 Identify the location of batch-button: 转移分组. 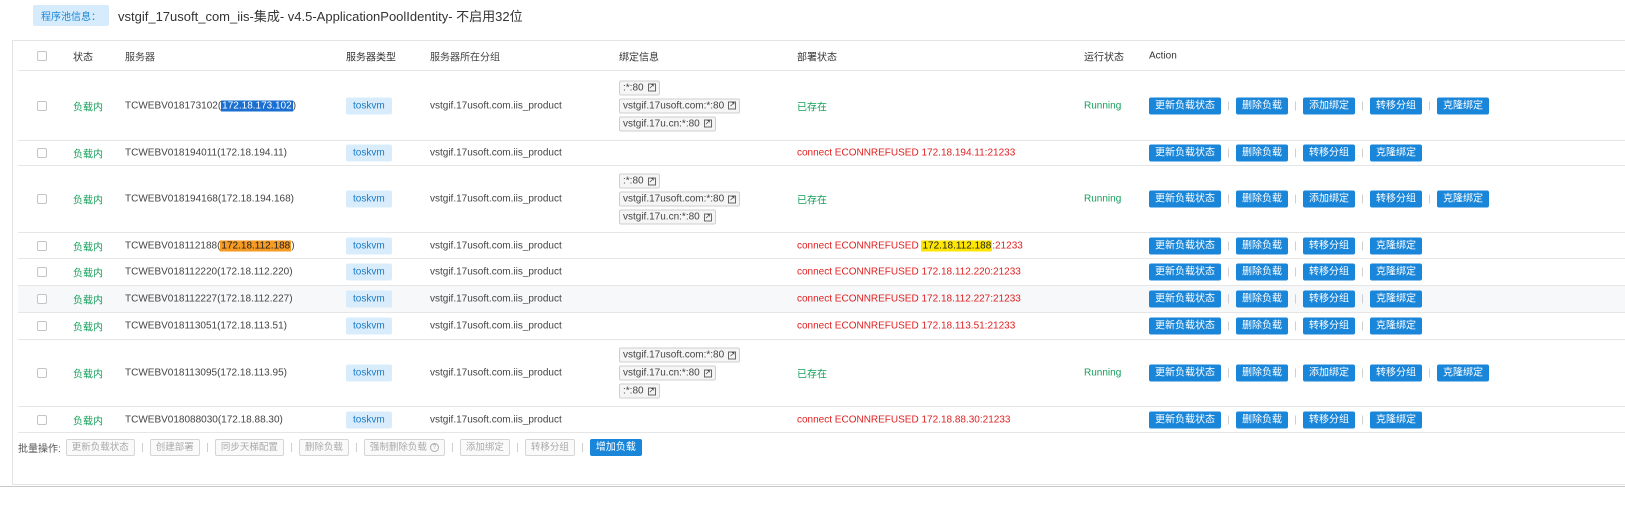
(549, 447).